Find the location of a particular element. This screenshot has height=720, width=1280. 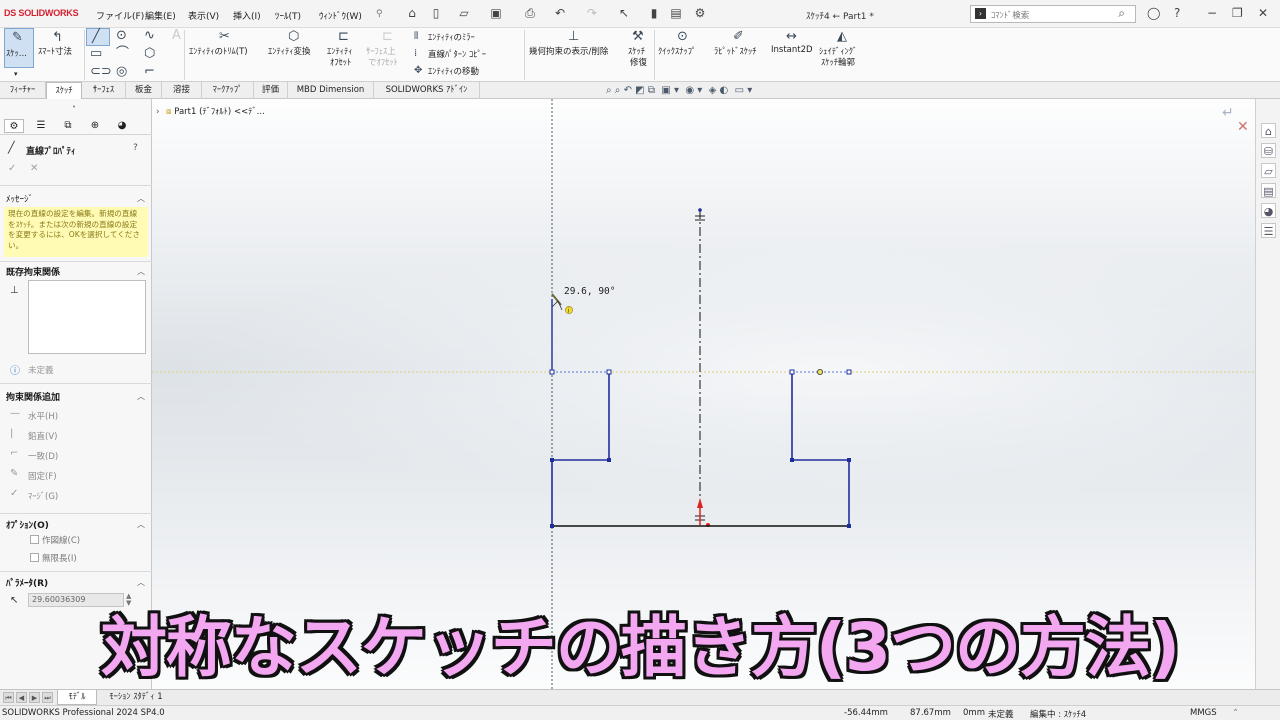

more-icon: ▾ is located at coordinates (749, 90).